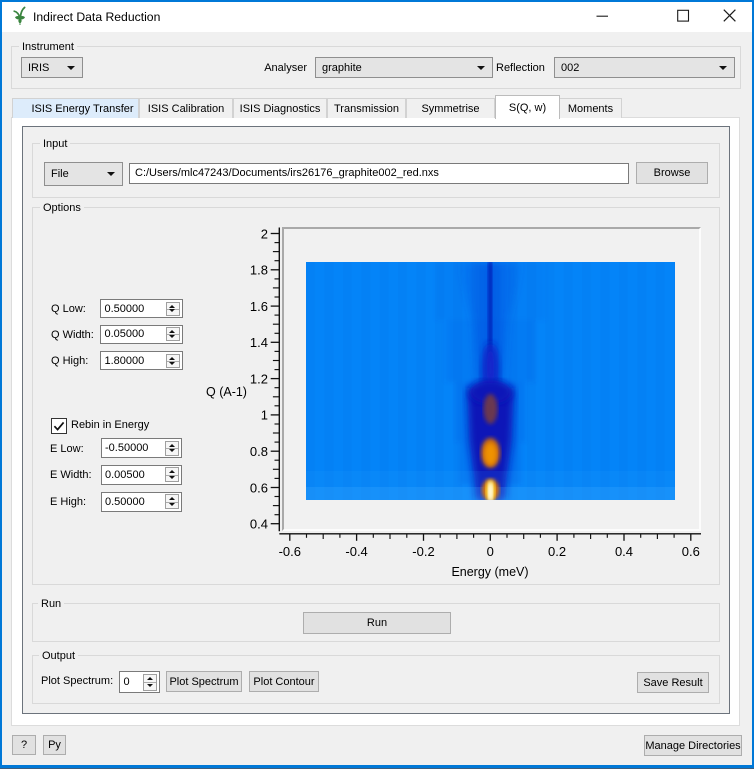  Describe the element at coordinates (264, 415) in the screenshot. I see `svg-text: 1` at that location.